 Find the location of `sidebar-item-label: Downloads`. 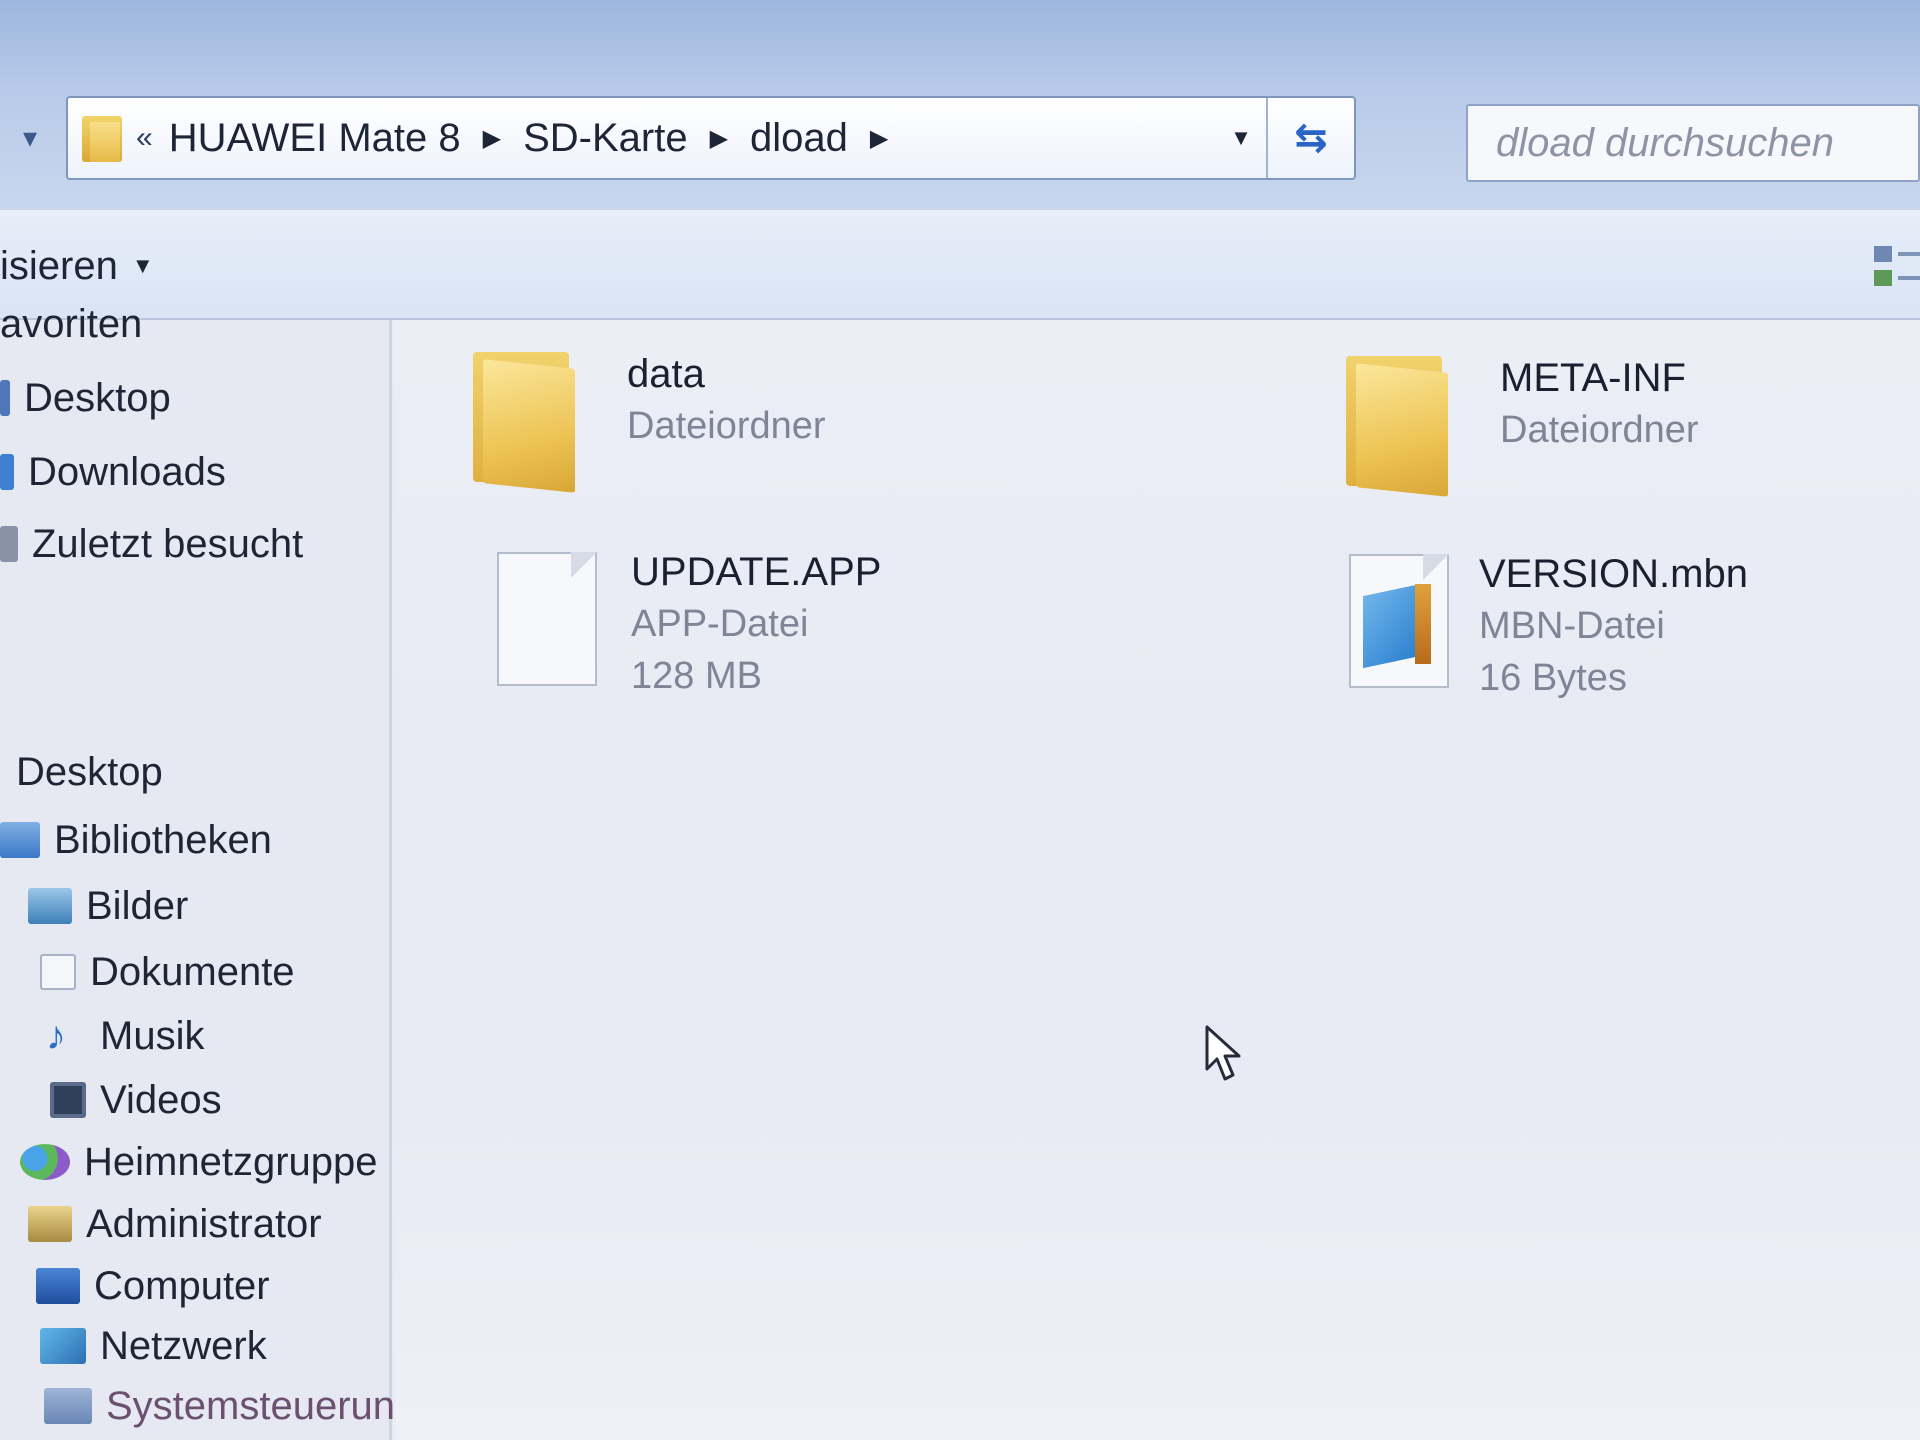

sidebar-item-label: Downloads is located at coordinates (127, 471).